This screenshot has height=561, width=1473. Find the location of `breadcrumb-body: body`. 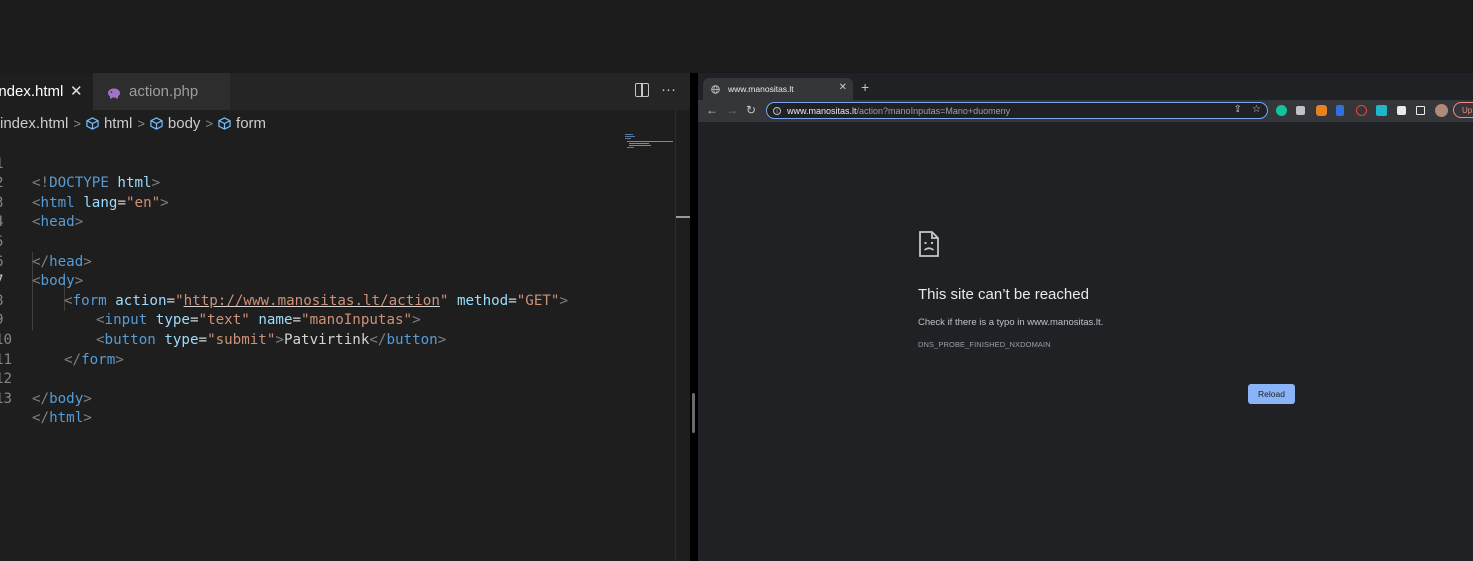

breadcrumb-body: body is located at coordinates (184, 123).